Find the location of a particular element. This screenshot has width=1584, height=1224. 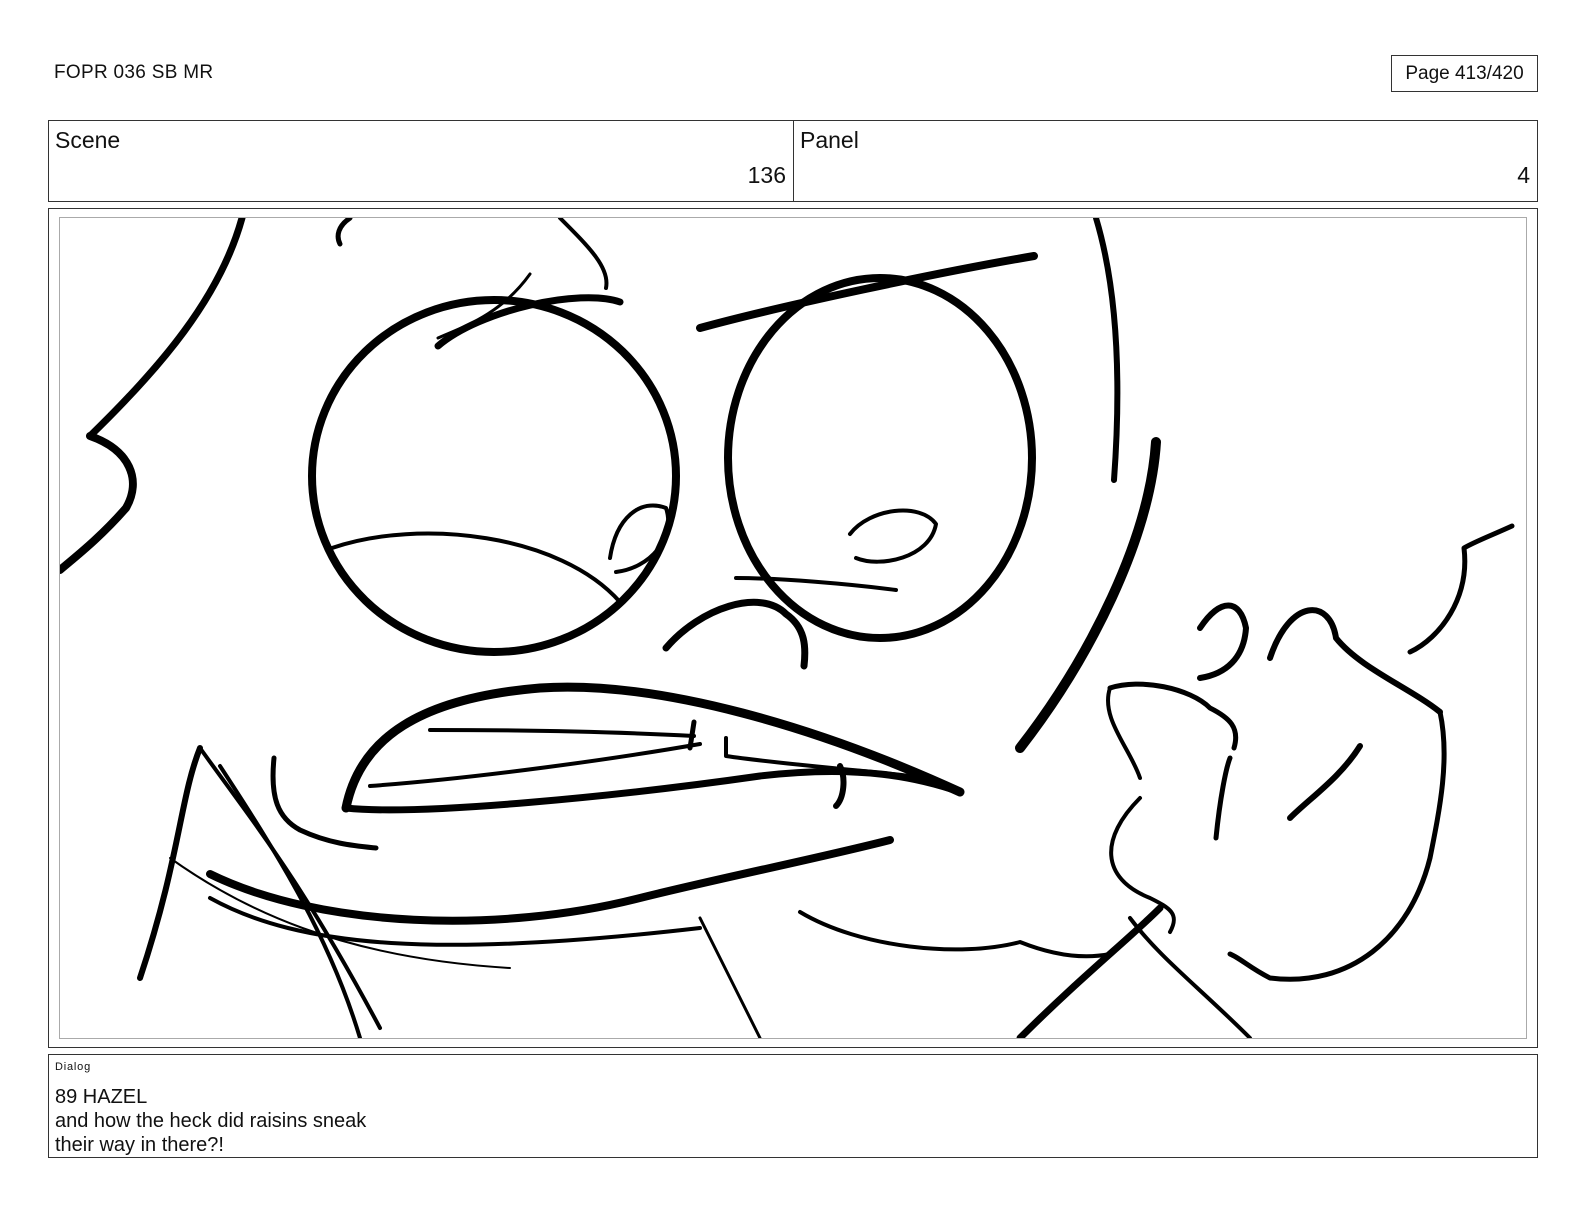

dialog-line: their way in there?! is located at coordinates (139, 1145).